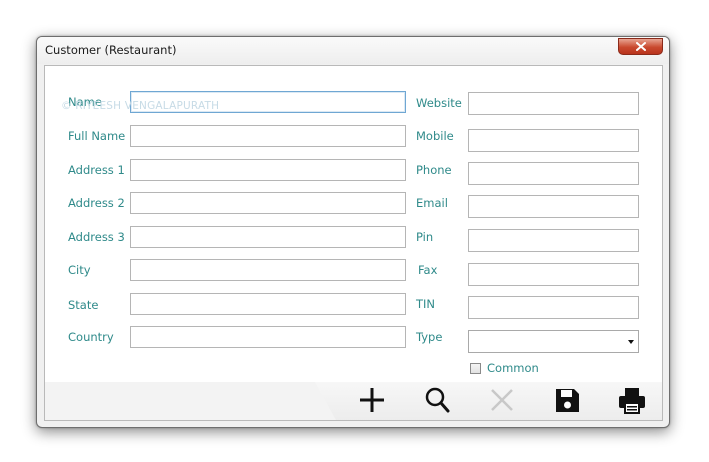 This screenshot has width=709, height=462. What do you see at coordinates (96, 237) in the screenshot?
I see `label-address-3: Address 3` at bounding box center [96, 237].